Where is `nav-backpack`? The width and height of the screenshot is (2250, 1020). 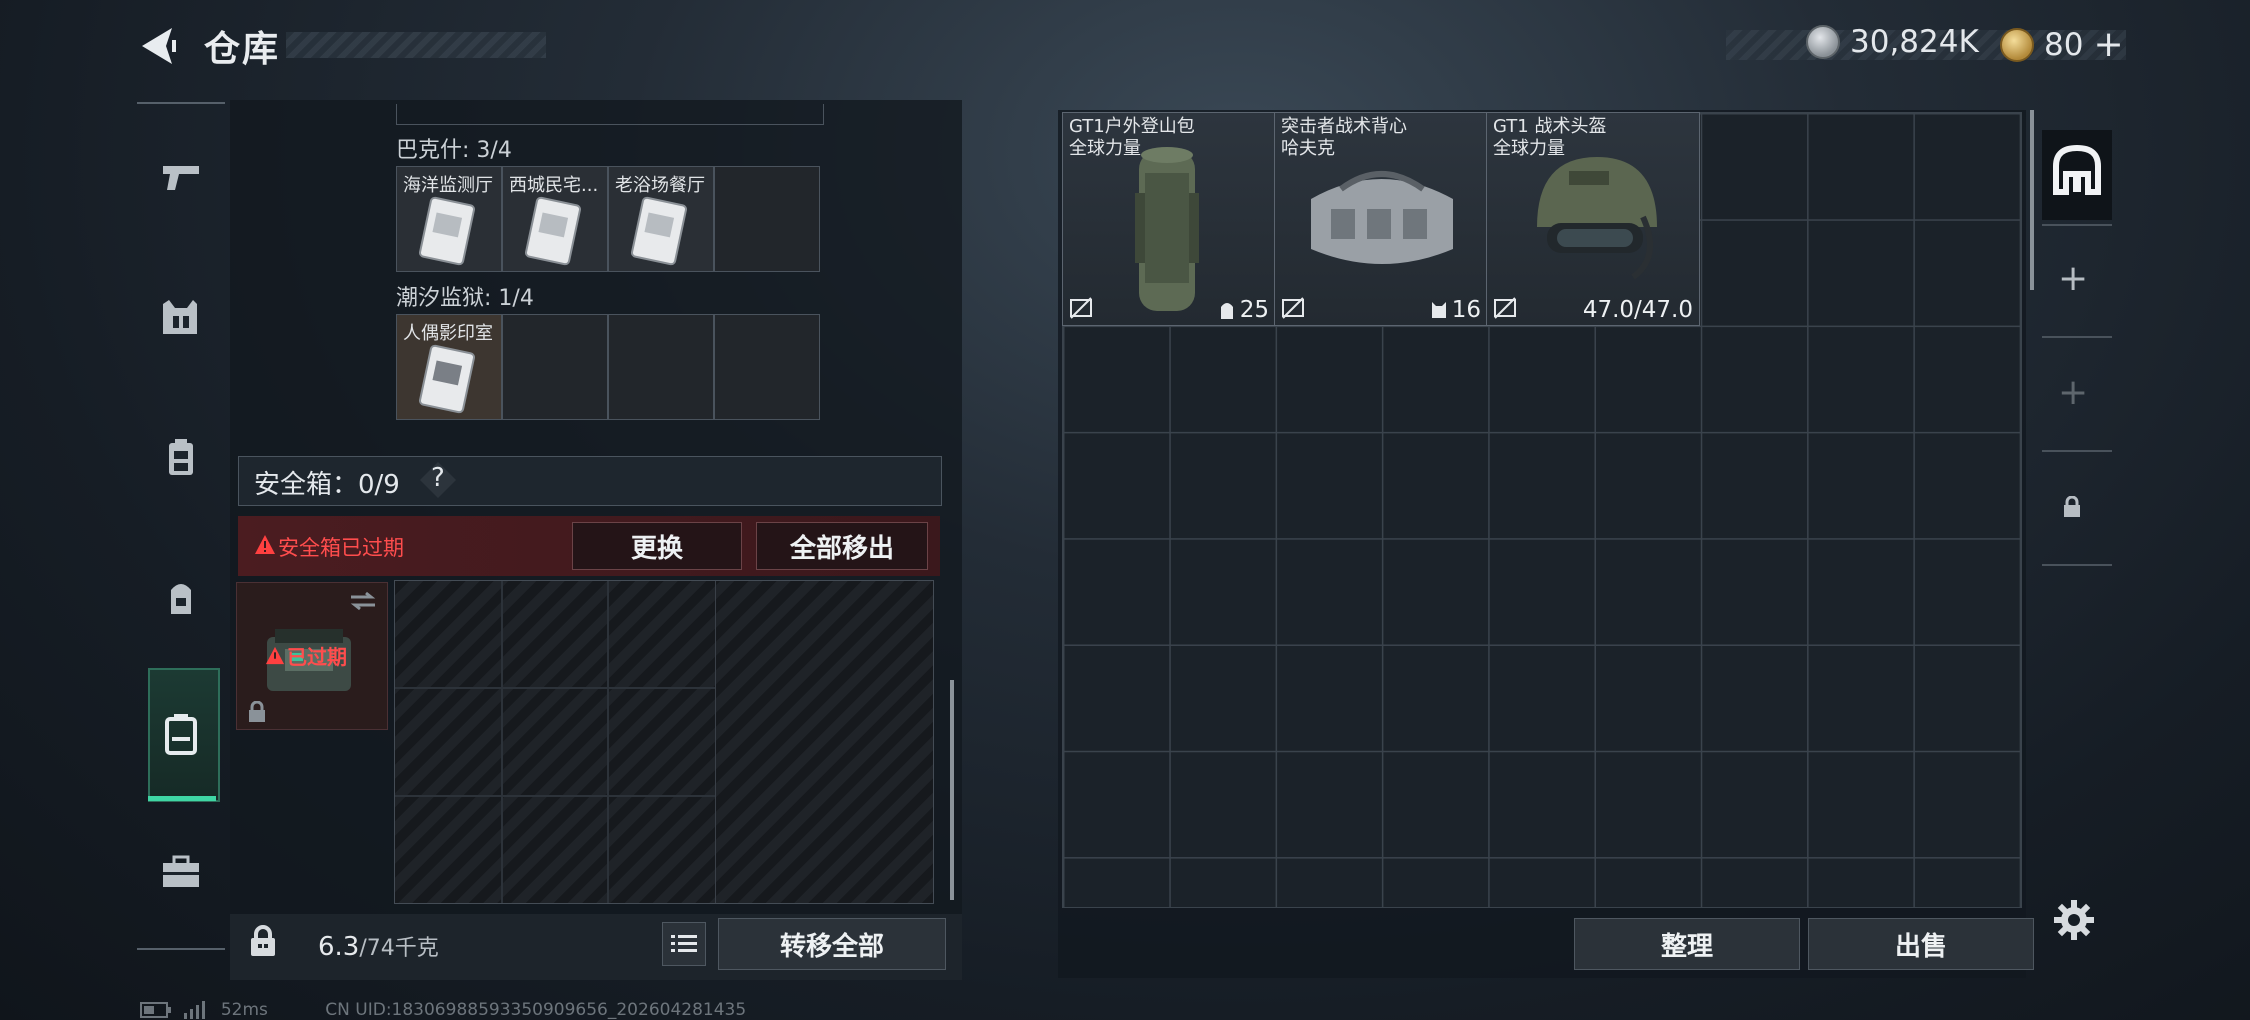 nav-backpack is located at coordinates (181, 598).